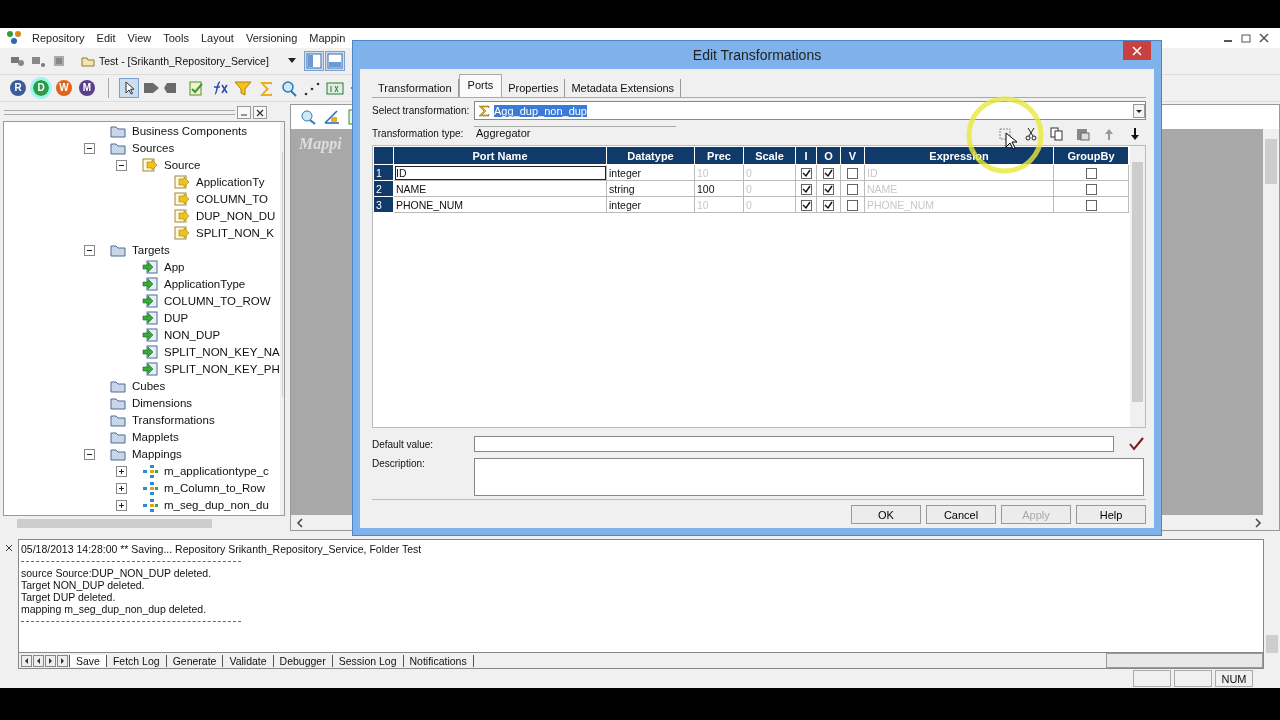  What do you see at coordinates (222, 549) in the screenshot?
I see `log-line: 05/18/2013 14:28:00 ** Saving... Repository Srikanth_Repository_Service, Folder Test` at bounding box center [222, 549].